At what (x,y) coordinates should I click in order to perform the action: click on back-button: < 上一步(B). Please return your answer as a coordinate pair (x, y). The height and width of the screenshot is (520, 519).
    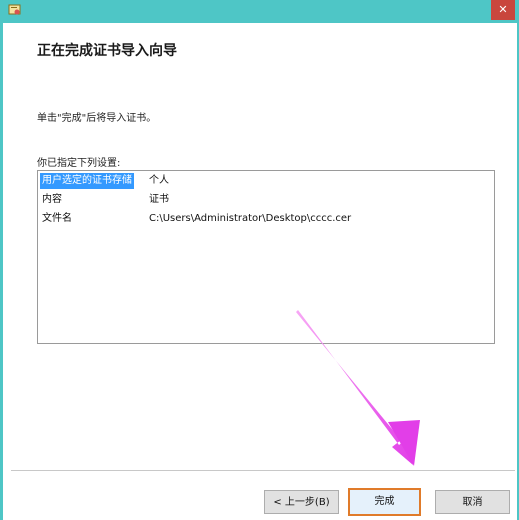
    Looking at the image, I should click on (301, 502).